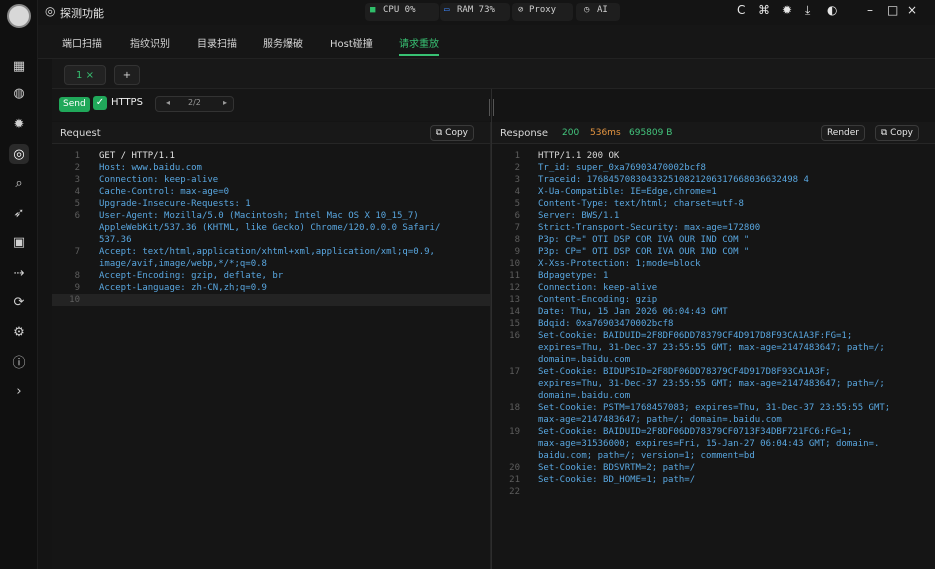  Describe the element at coordinates (168, 102) in the screenshot. I see `previous-icon: ◂` at that location.